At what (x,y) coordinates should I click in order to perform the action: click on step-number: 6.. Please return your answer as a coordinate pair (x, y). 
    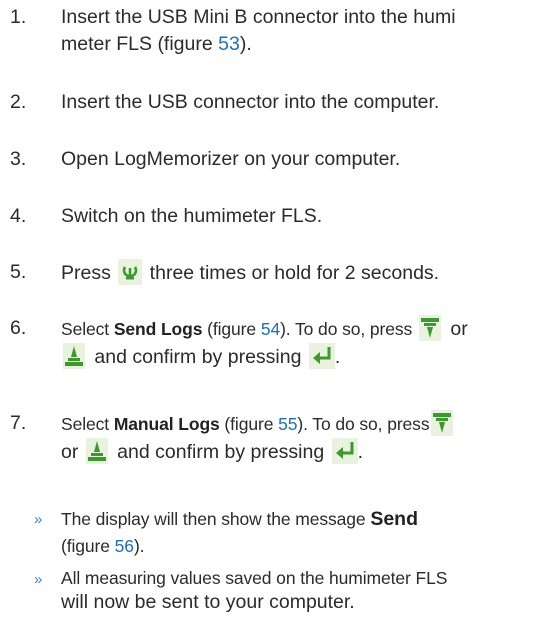
    Looking at the image, I should click on (18, 328).